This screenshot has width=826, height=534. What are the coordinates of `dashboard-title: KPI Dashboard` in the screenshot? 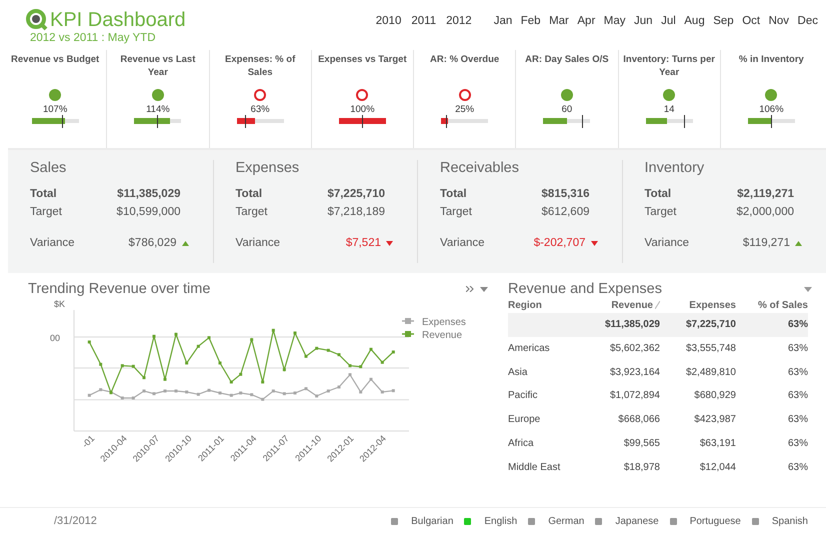 It's located at (118, 20).